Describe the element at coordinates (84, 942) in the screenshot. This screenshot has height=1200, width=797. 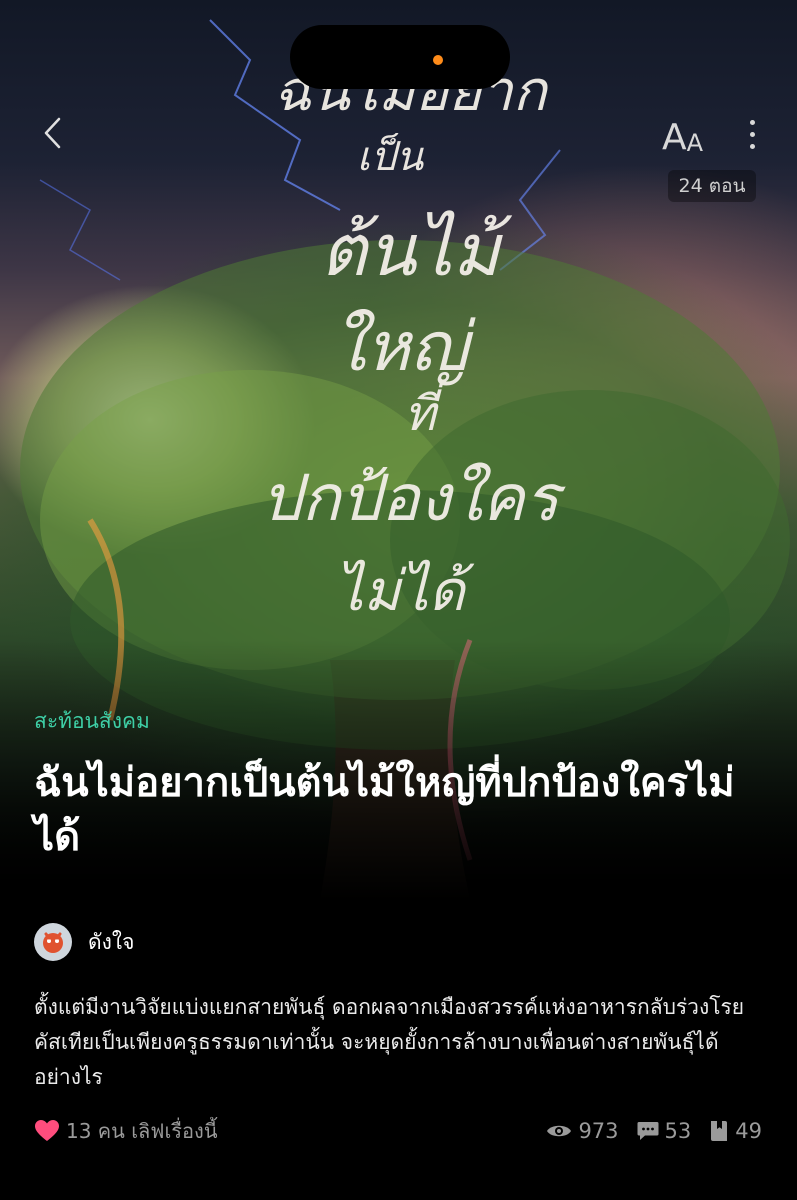
I see `author-link: ดังใจ` at that location.